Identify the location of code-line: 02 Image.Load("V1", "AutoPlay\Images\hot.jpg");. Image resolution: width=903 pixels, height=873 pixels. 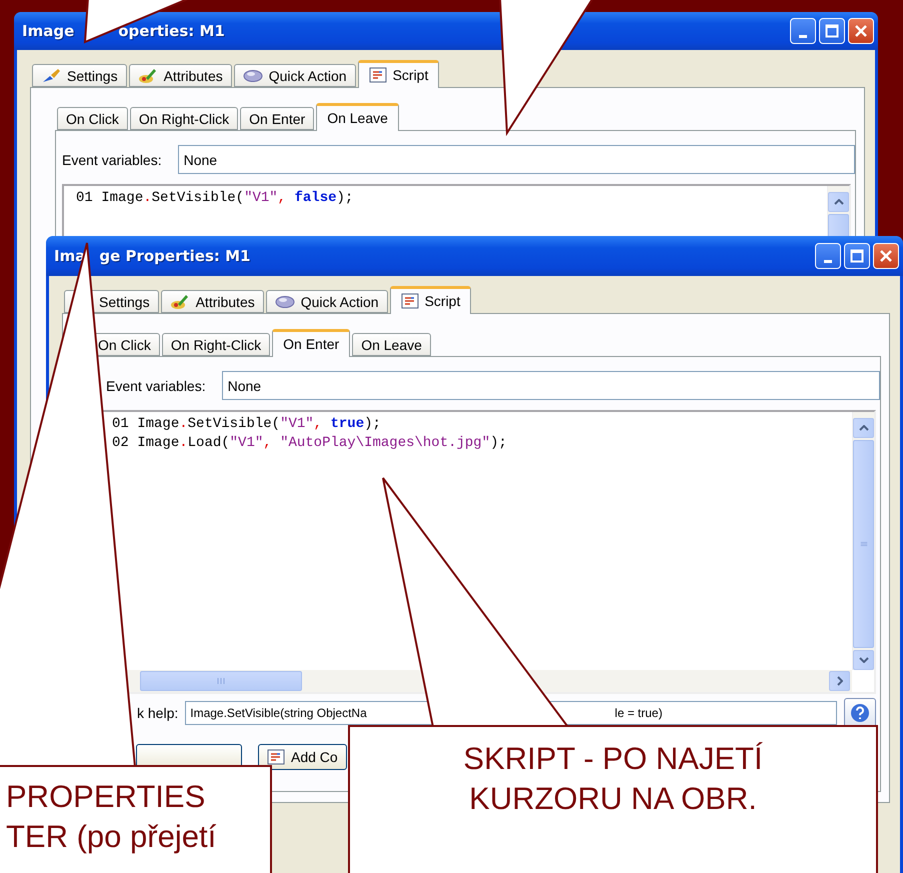
(310, 443).